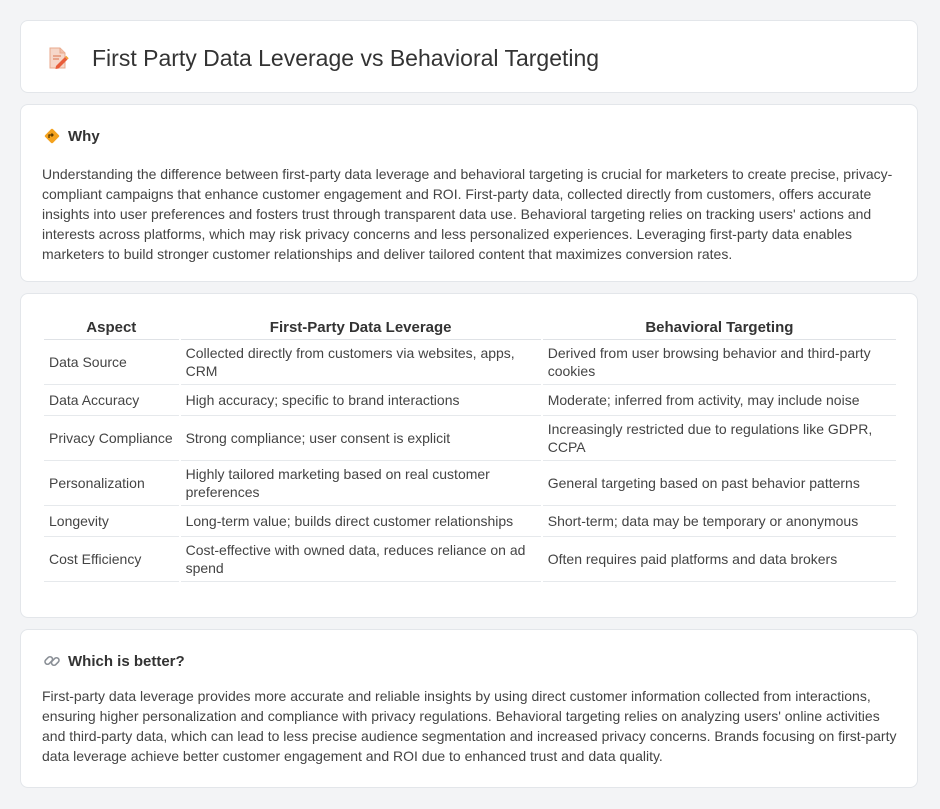 The height and width of the screenshot is (809, 940). Describe the element at coordinates (360, 327) in the screenshot. I see `column-header: First-Party Data Leverage` at that location.